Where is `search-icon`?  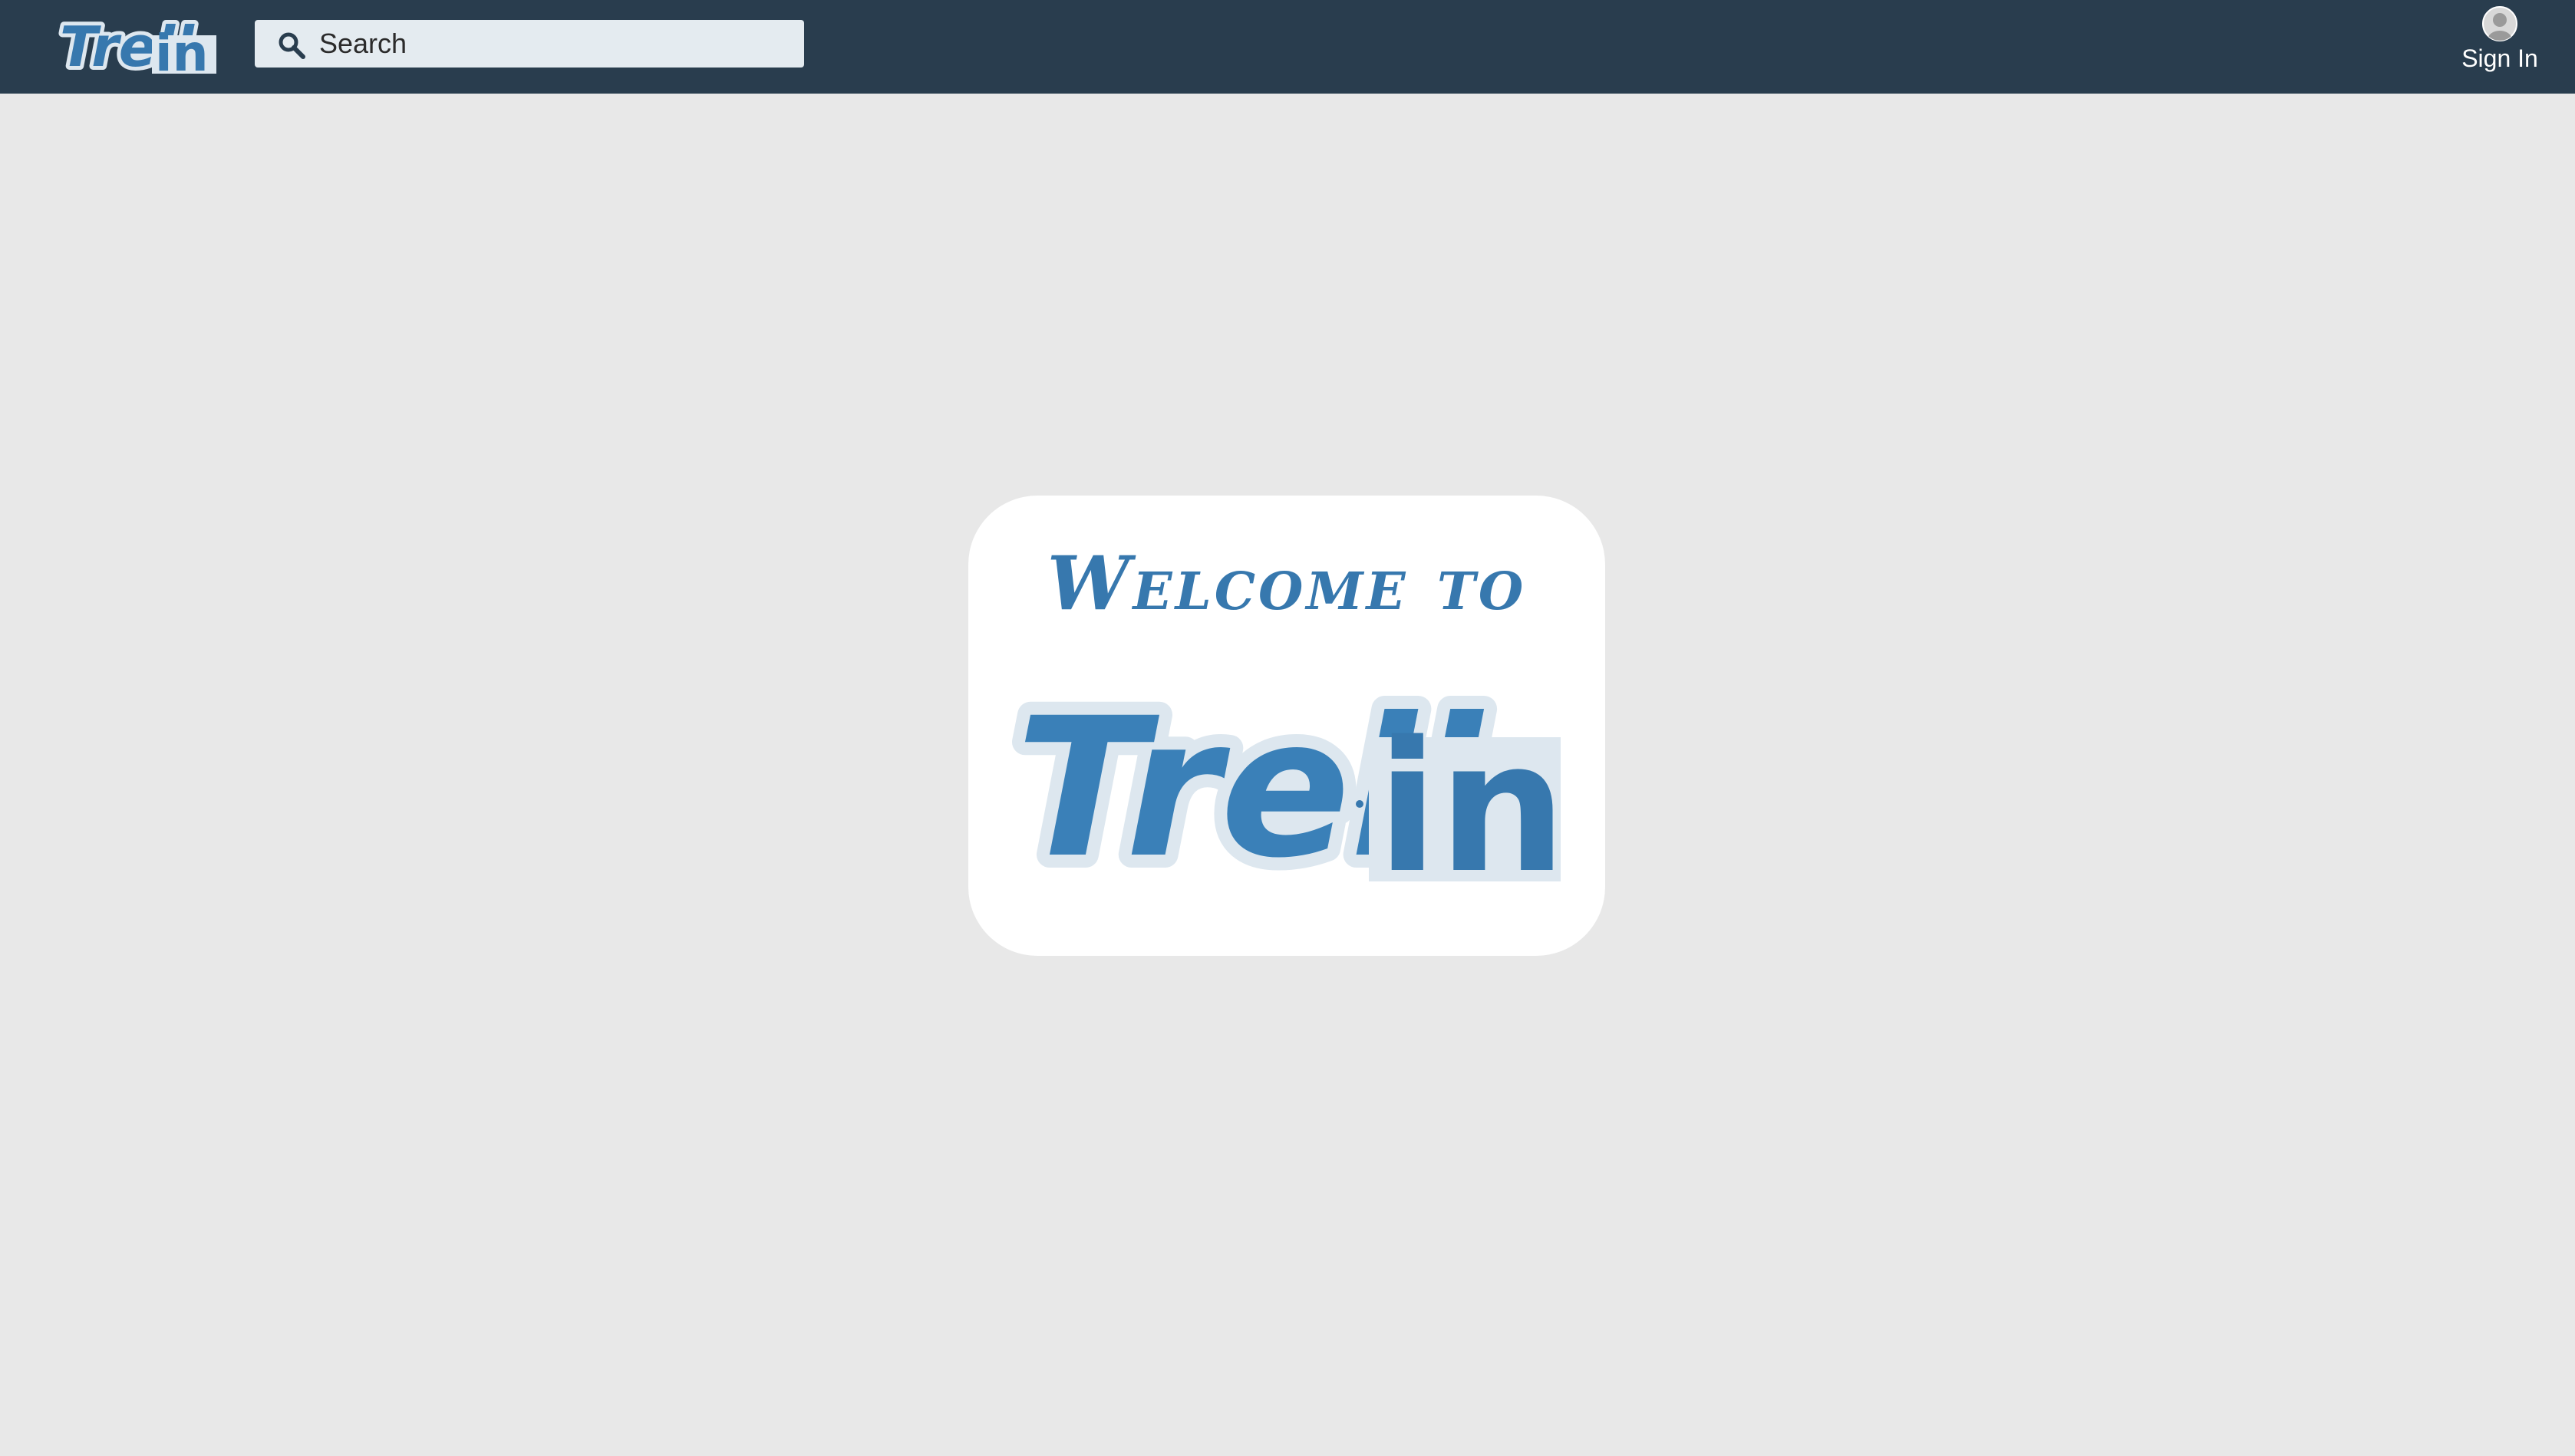 search-icon is located at coordinates (292, 45).